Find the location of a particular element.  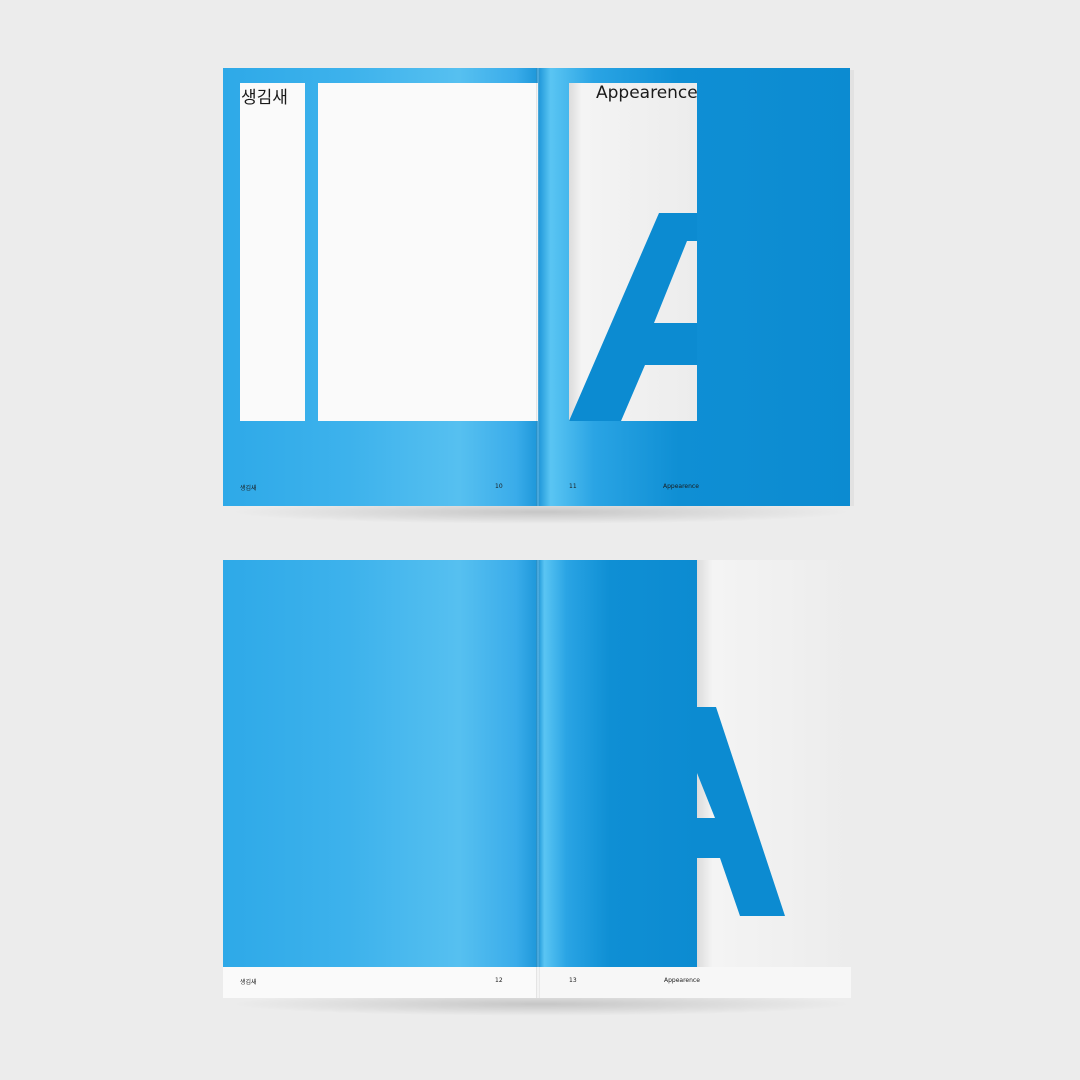

footer-title: Appearence is located at coordinates (682, 980).